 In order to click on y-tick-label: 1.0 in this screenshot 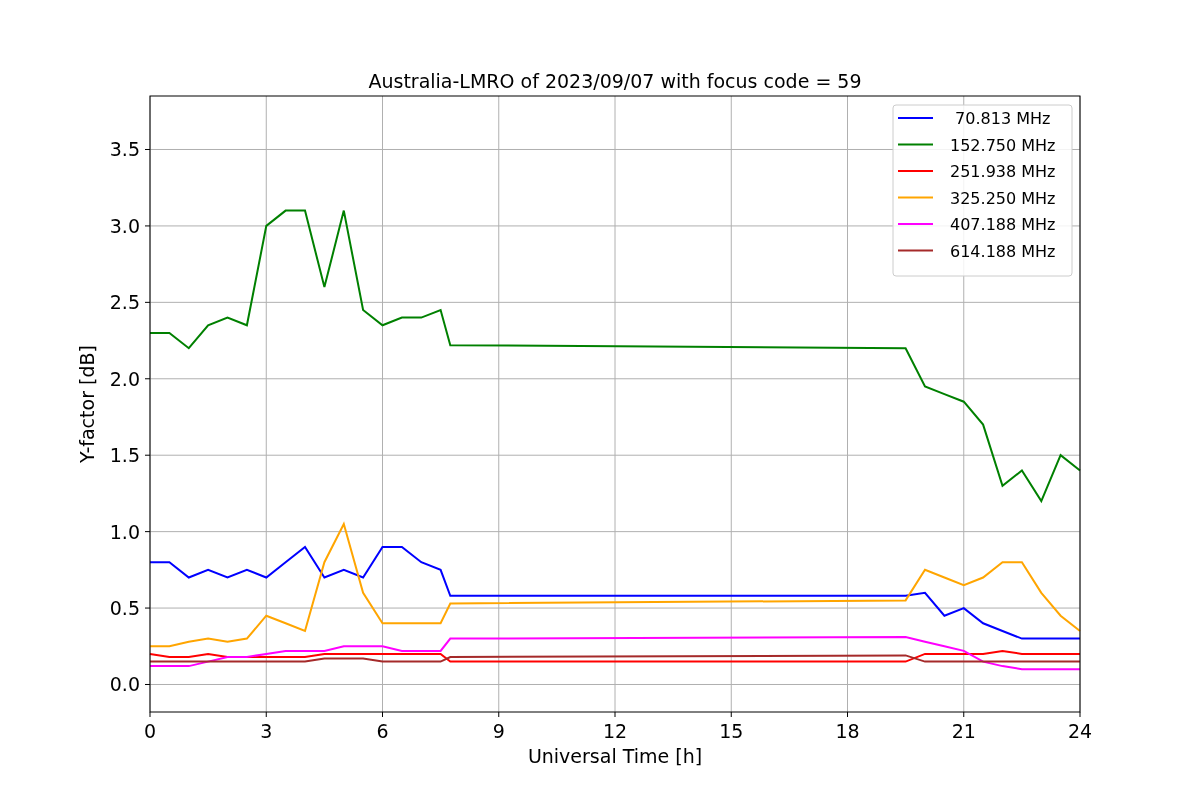, I will do `click(124, 531)`.